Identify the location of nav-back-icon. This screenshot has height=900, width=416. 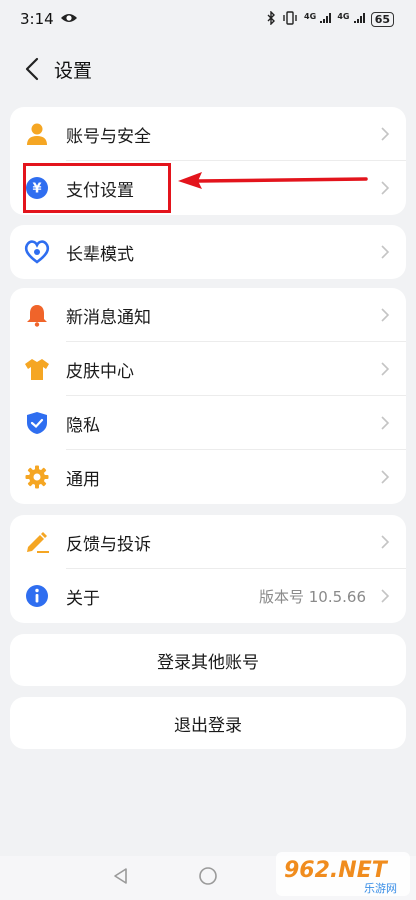
(121, 878).